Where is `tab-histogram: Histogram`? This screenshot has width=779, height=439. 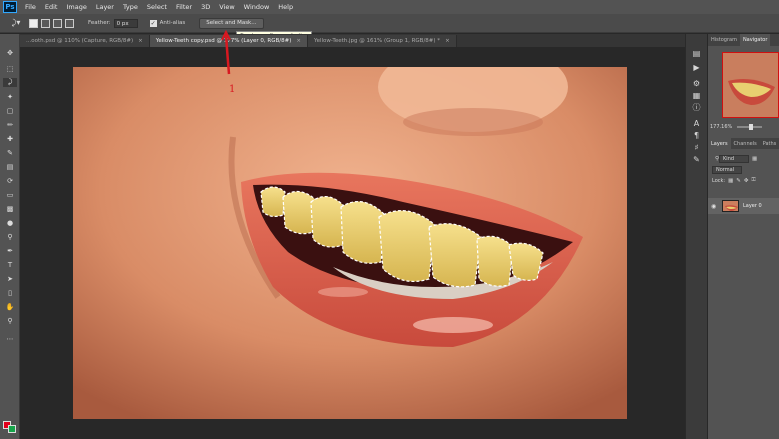
tab-histogram: Histogram is located at coordinates (724, 40).